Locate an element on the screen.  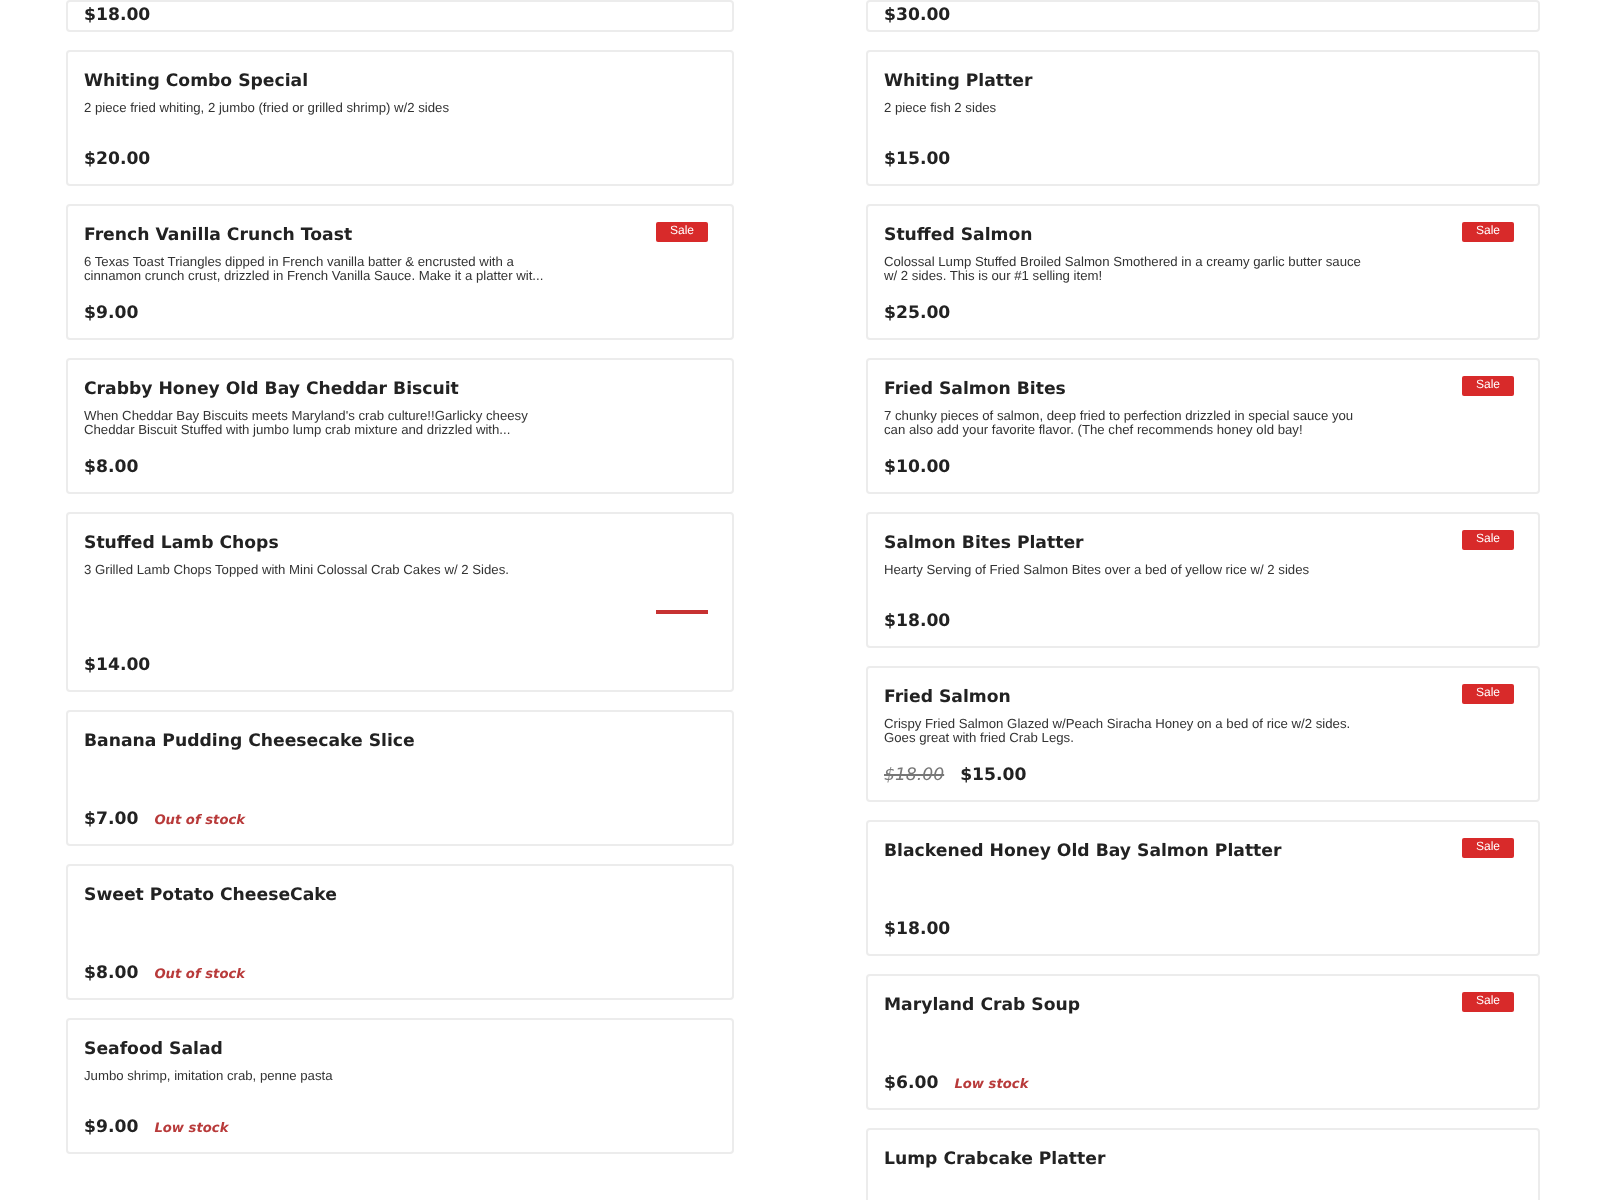
item-name: Lump Crabcake Platter is located at coordinates (995, 1160).